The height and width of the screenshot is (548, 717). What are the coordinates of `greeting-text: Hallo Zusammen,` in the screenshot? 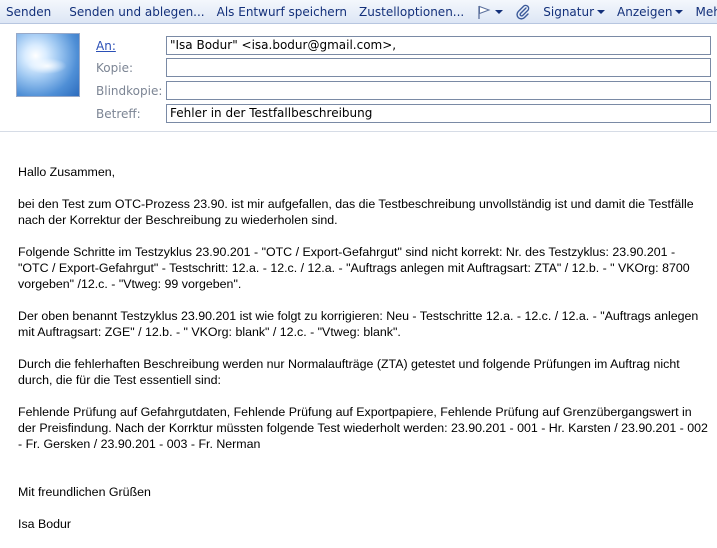 It's located at (67, 172).